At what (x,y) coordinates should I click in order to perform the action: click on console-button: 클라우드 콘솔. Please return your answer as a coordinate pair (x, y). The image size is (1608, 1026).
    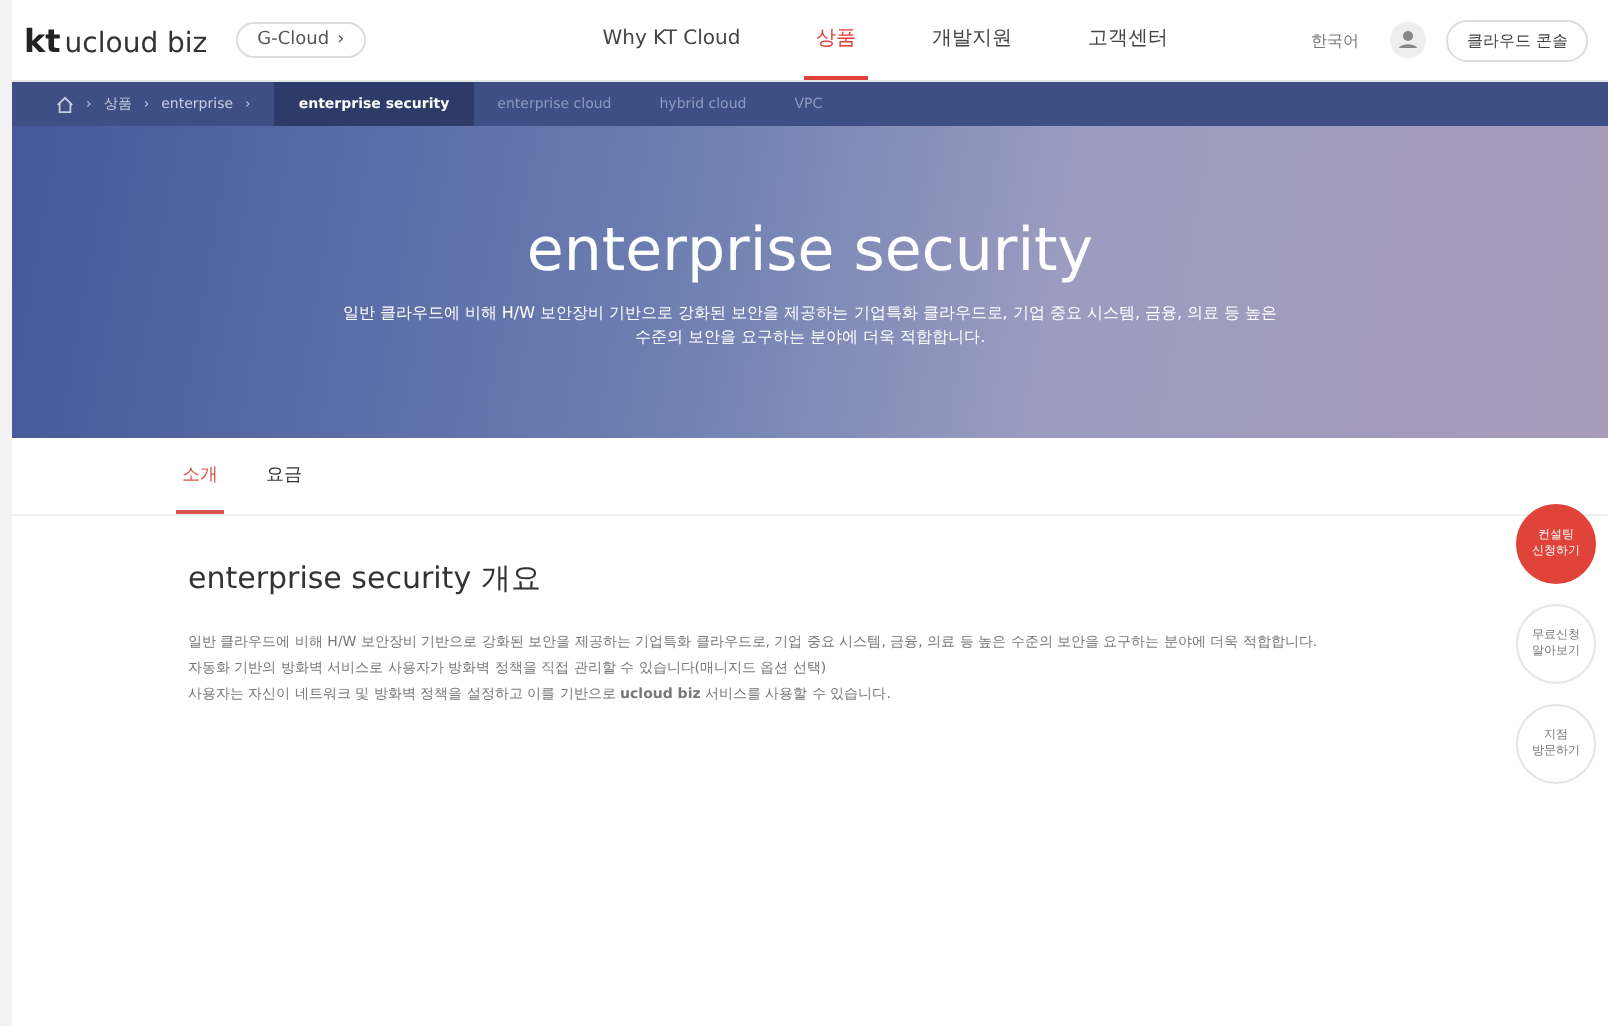
    Looking at the image, I should click on (1517, 40).